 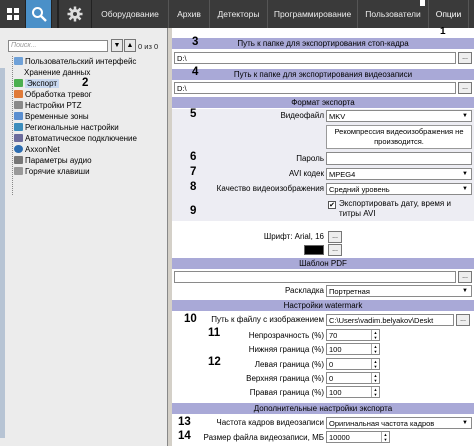 I want to click on tab-users: Пользователи, so click(x=393, y=14).